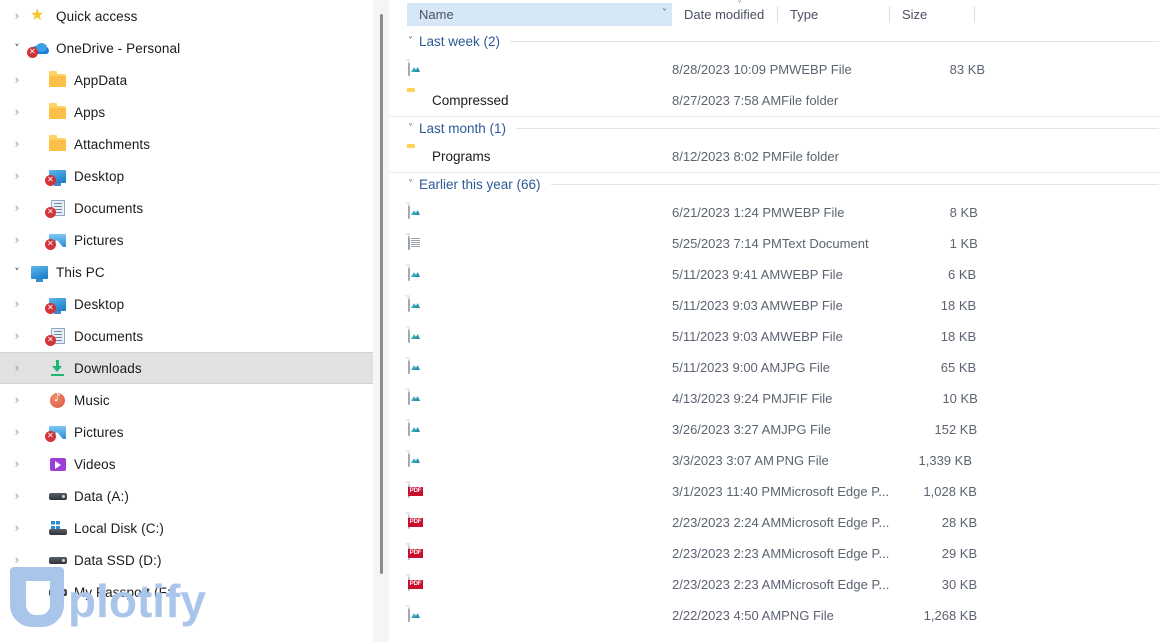  Describe the element at coordinates (194, 560) in the screenshot. I see `sidebar-item-data-ssd-d: › Data SSD (D:)` at that location.